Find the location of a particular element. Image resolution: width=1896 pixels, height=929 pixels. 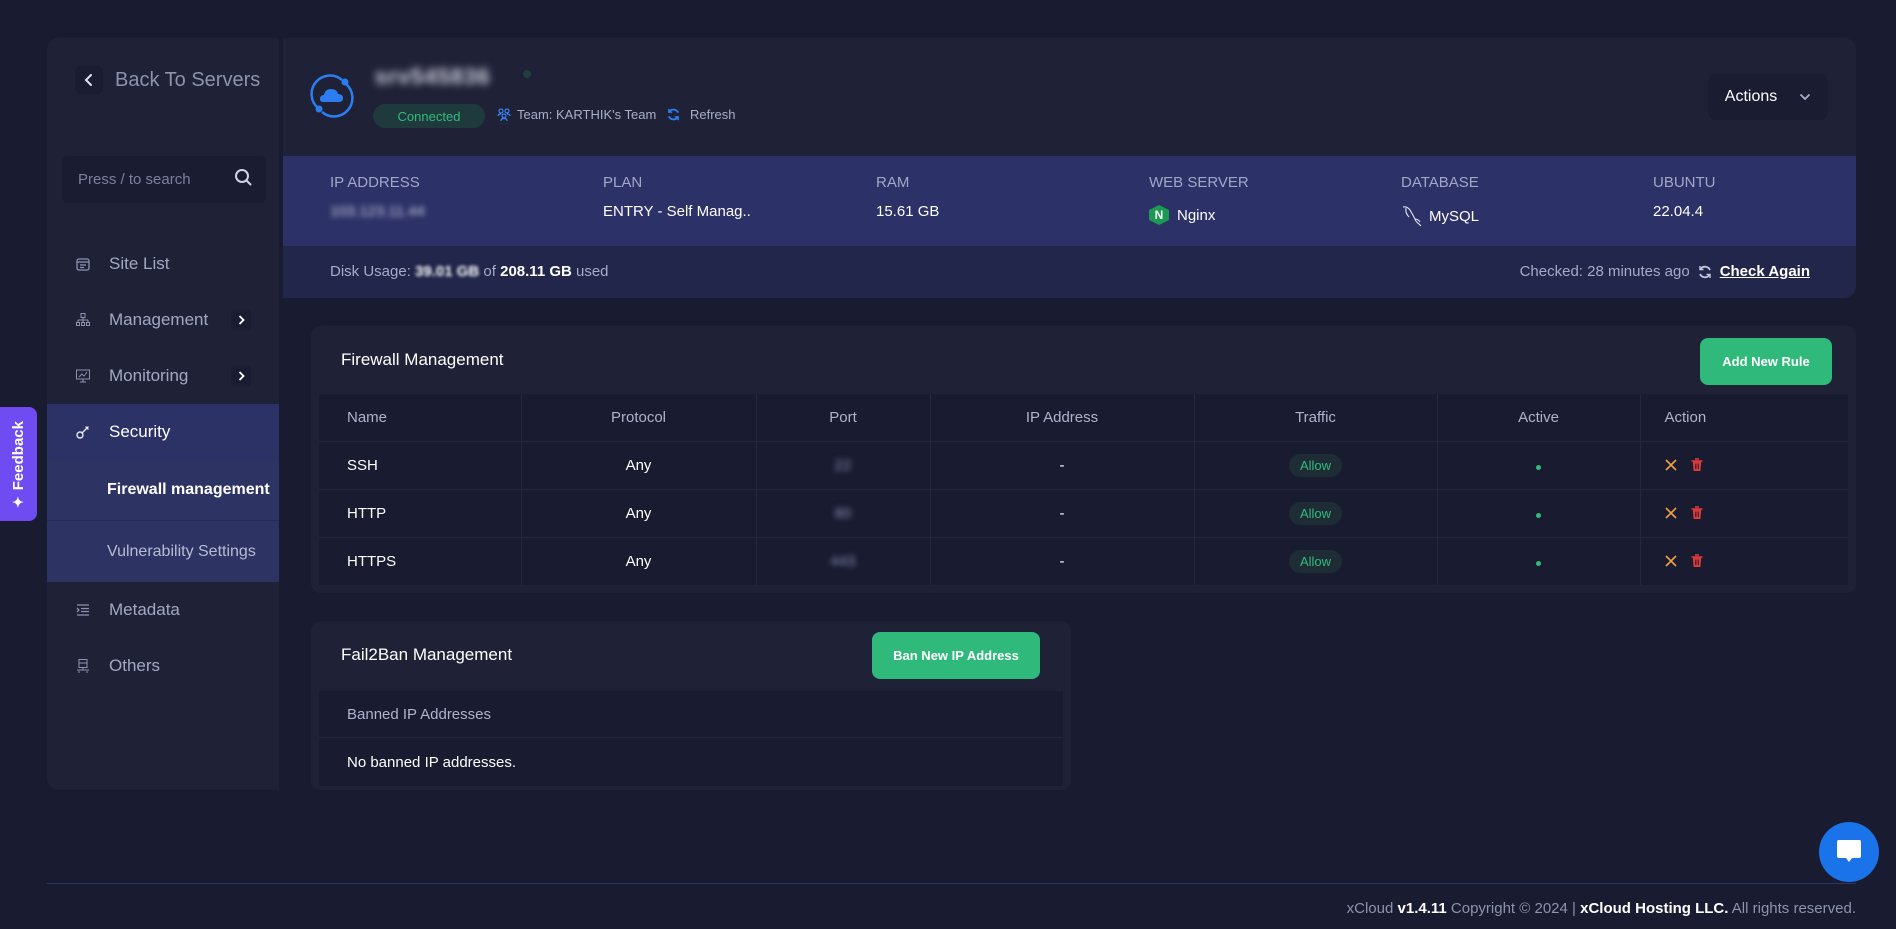

footer-rights: All rights reserved. is located at coordinates (1793, 908).